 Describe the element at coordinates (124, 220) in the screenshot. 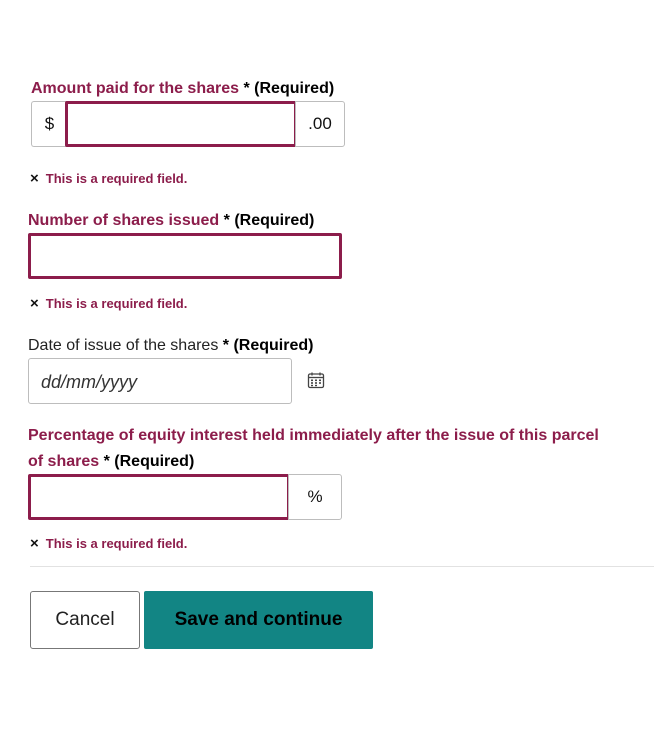

I see `shares-label: Number of shares issued` at that location.